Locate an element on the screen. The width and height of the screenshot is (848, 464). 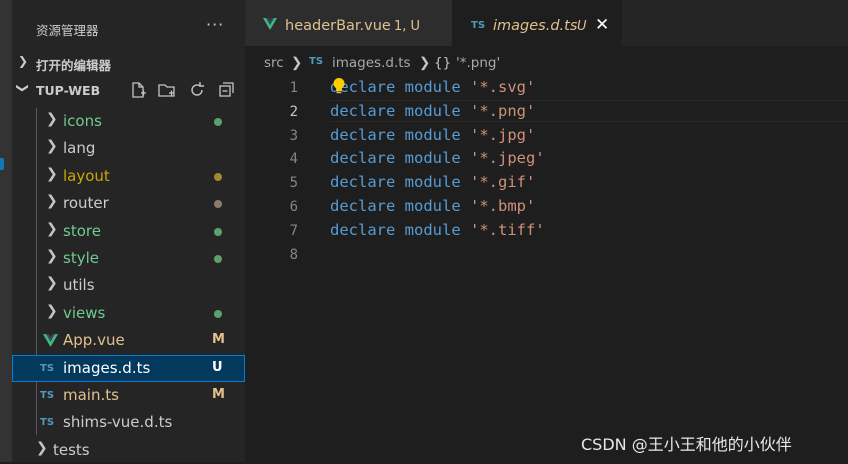
line-number: 5 is located at coordinates (293, 183).